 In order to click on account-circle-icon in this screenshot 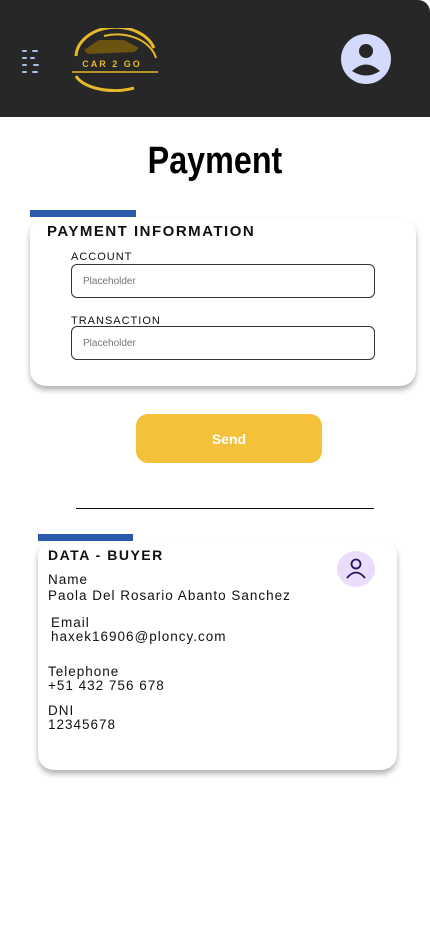, I will do `click(366, 59)`.